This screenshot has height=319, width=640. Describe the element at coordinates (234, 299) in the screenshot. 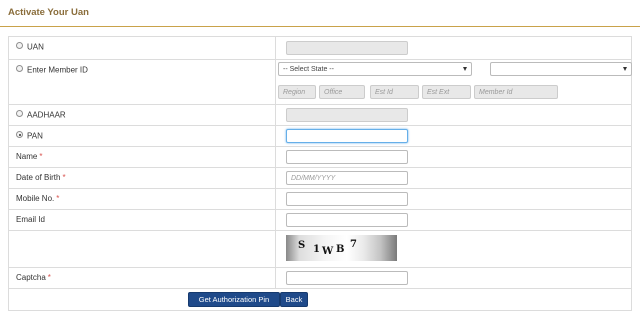

I see `get-authorization-pin-button: Get Authorization Pin` at that location.